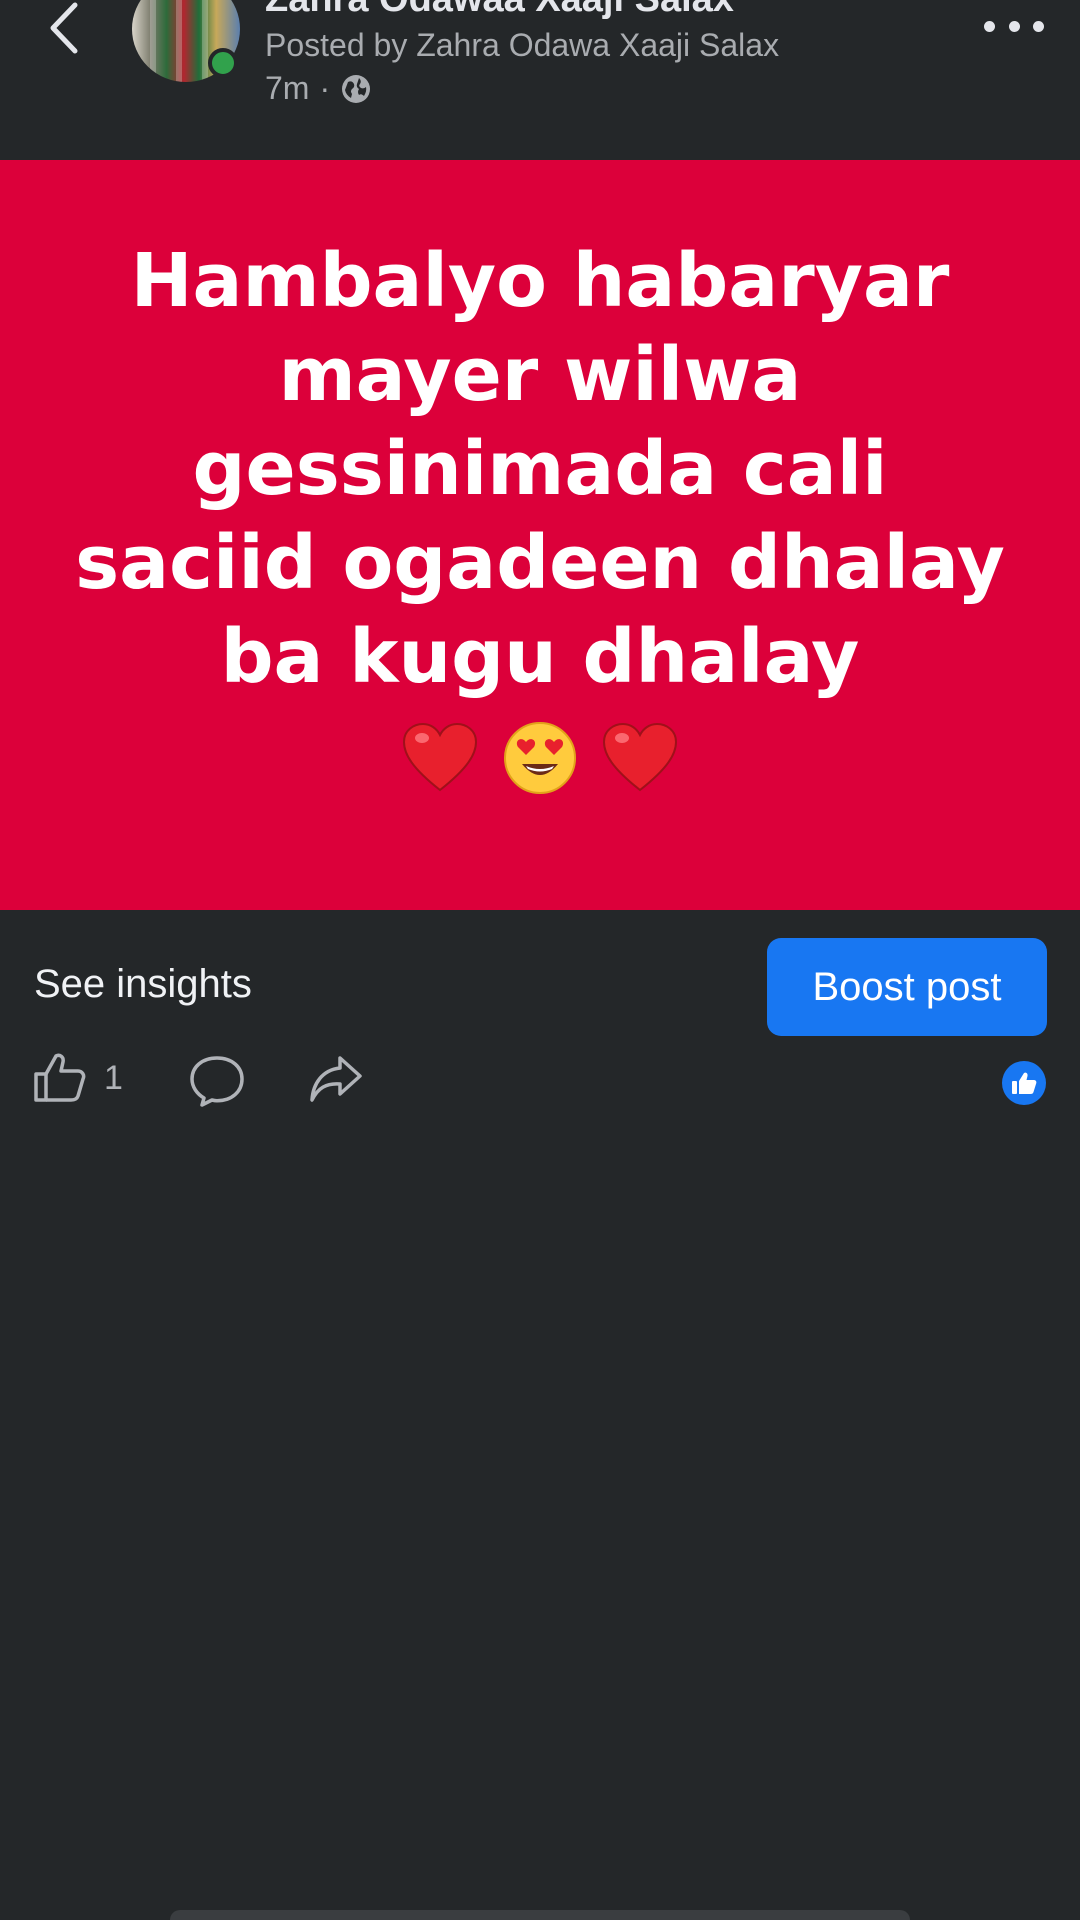 The width and height of the screenshot is (1080, 1920). What do you see at coordinates (287, 88) in the screenshot?
I see `post-time: 7m` at bounding box center [287, 88].